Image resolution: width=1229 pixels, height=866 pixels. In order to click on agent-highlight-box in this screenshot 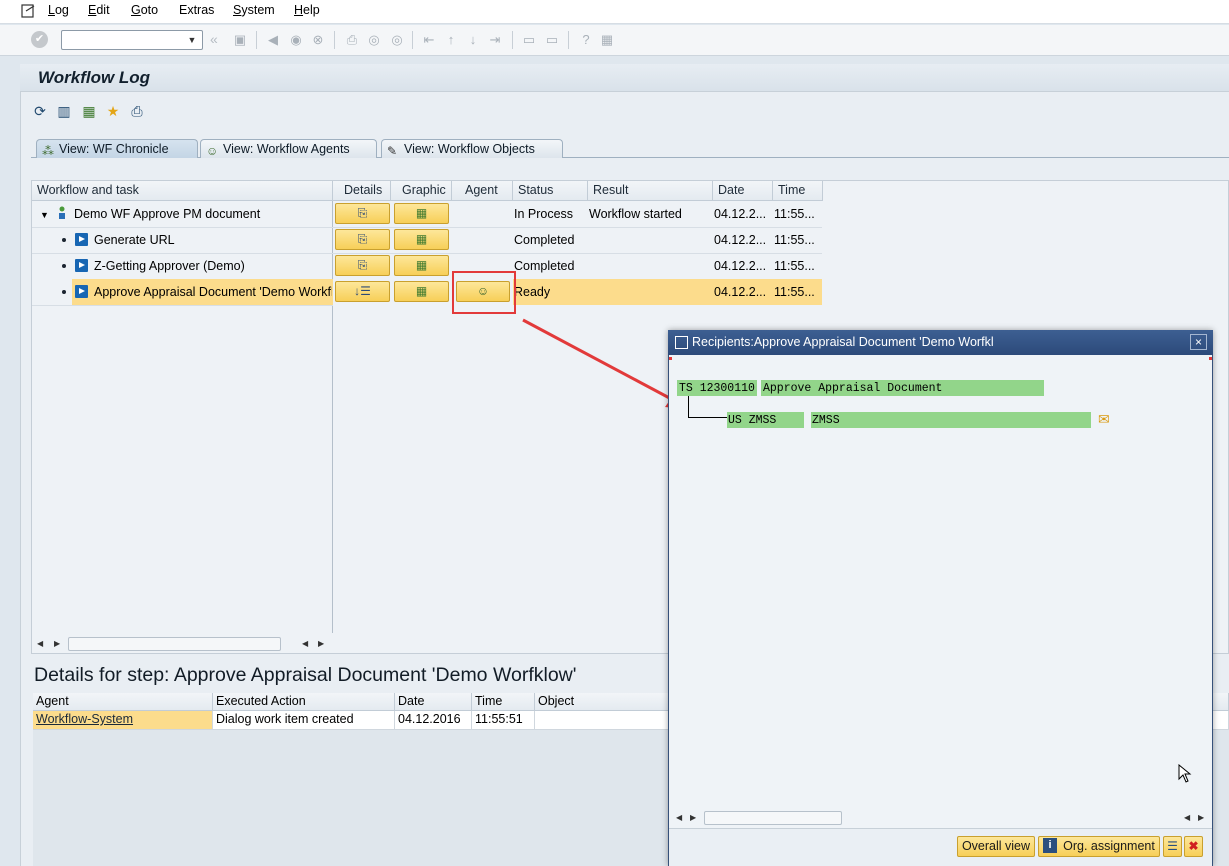, I will do `click(484, 292)`.